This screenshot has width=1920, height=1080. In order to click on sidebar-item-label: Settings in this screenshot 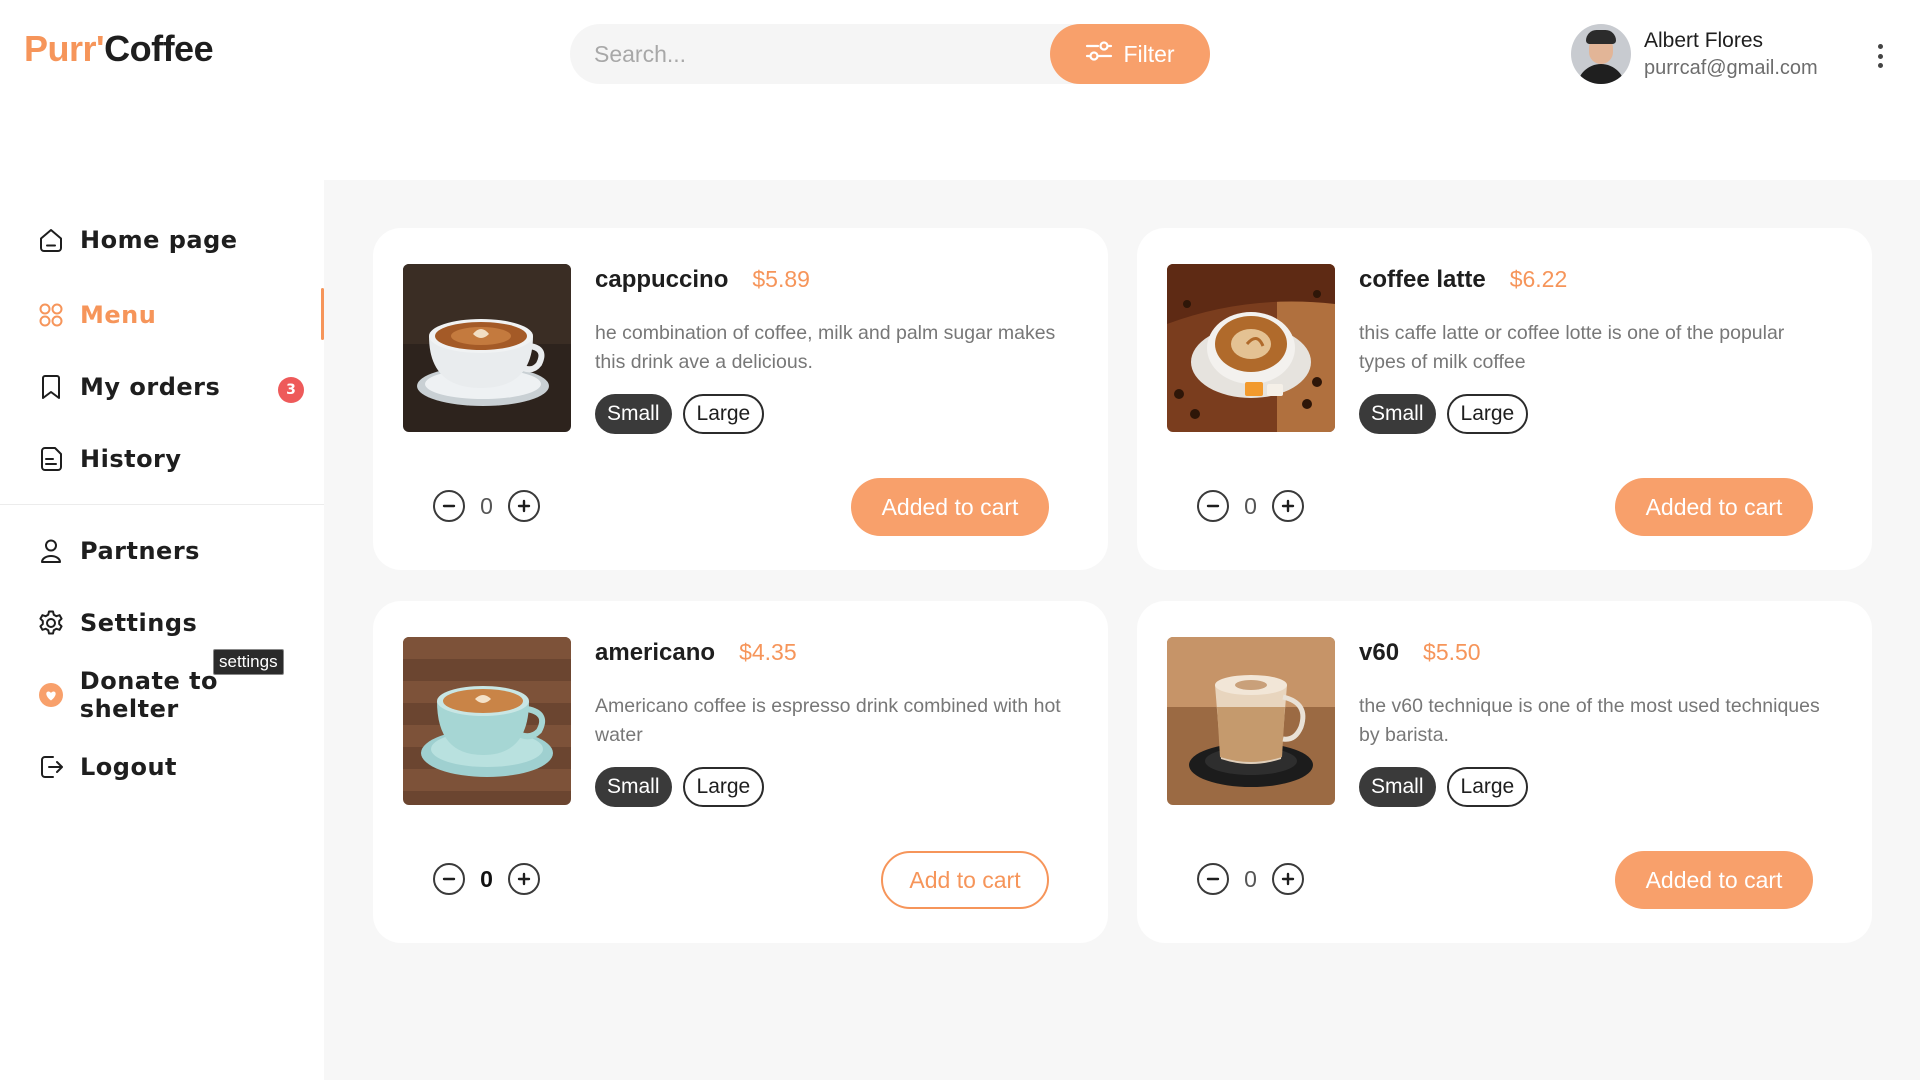, I will do `click(139, 623)`.